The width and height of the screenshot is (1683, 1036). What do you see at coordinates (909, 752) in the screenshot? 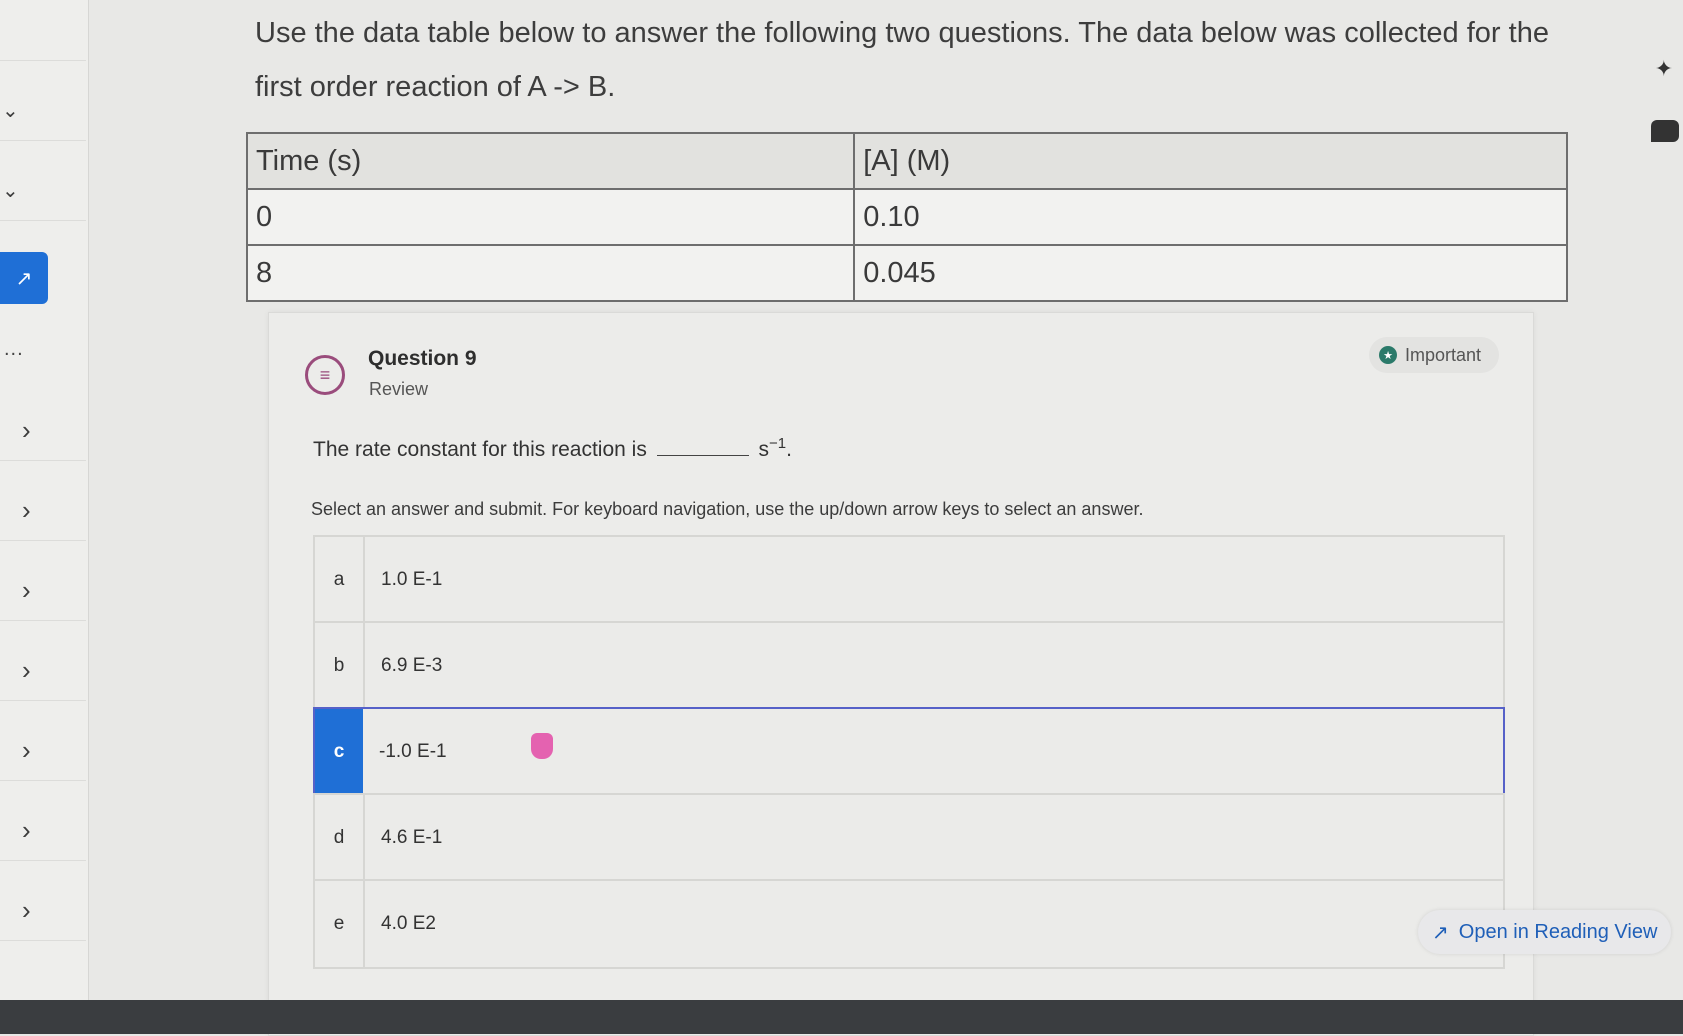
I see `answer-choice-c: c -1.0 E-1` at bounding box center [909, 752].